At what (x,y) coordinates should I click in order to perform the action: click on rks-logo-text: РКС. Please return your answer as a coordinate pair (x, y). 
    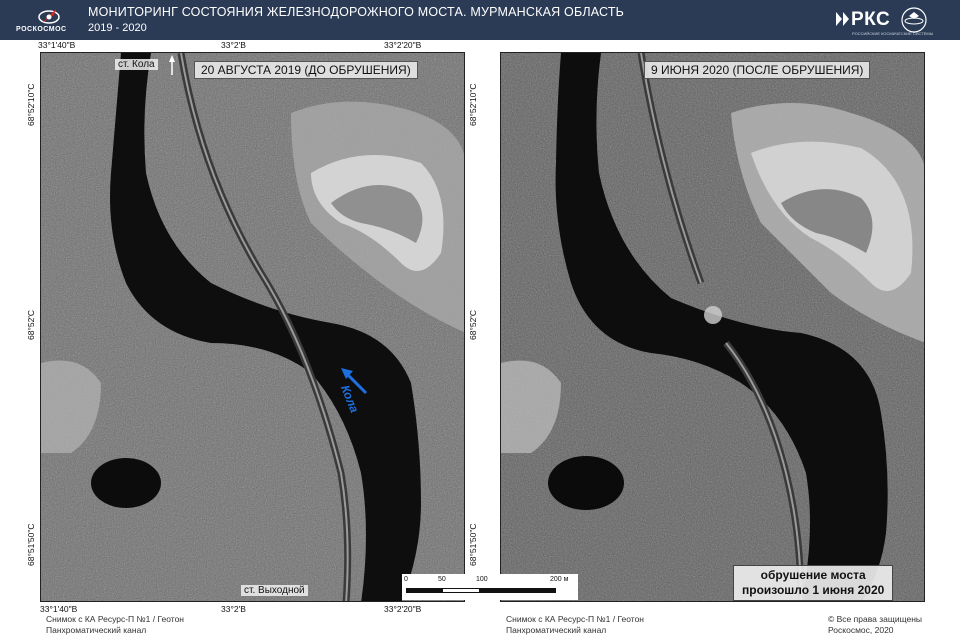
    Looking at the image, I should click on (871, 19).